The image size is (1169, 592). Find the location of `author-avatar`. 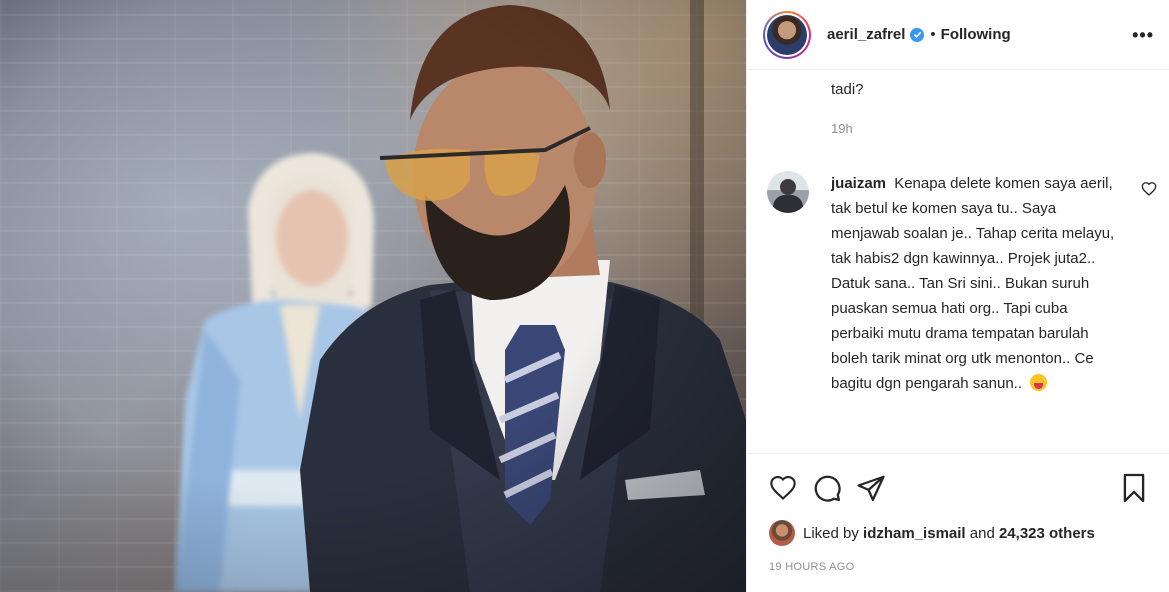

author-avatar is located at coordinates (787, 34).